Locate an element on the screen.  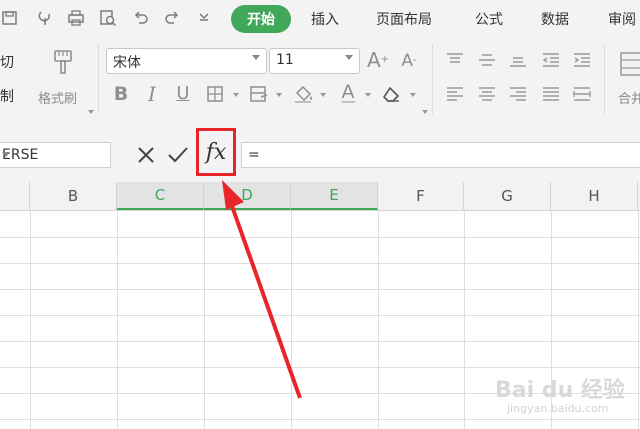
merge-center-icon is located at coordinates (629, 64).